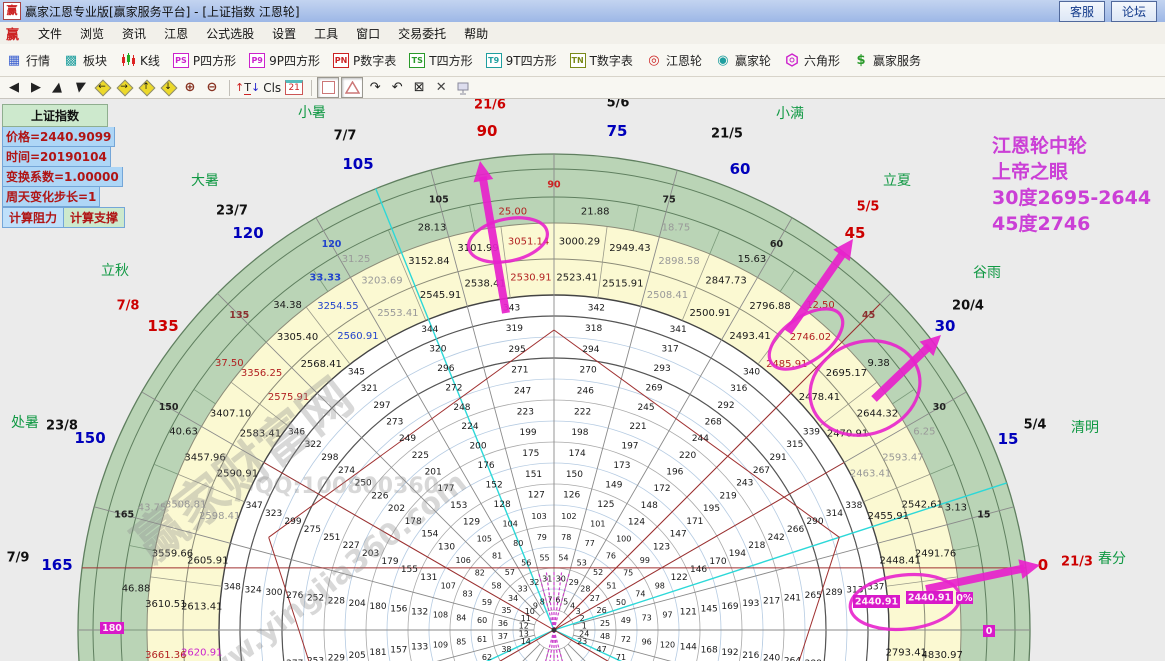 The width and height of the screenshot is (1165, 661). I want to click on svg-text: 30, so click(940, 407).